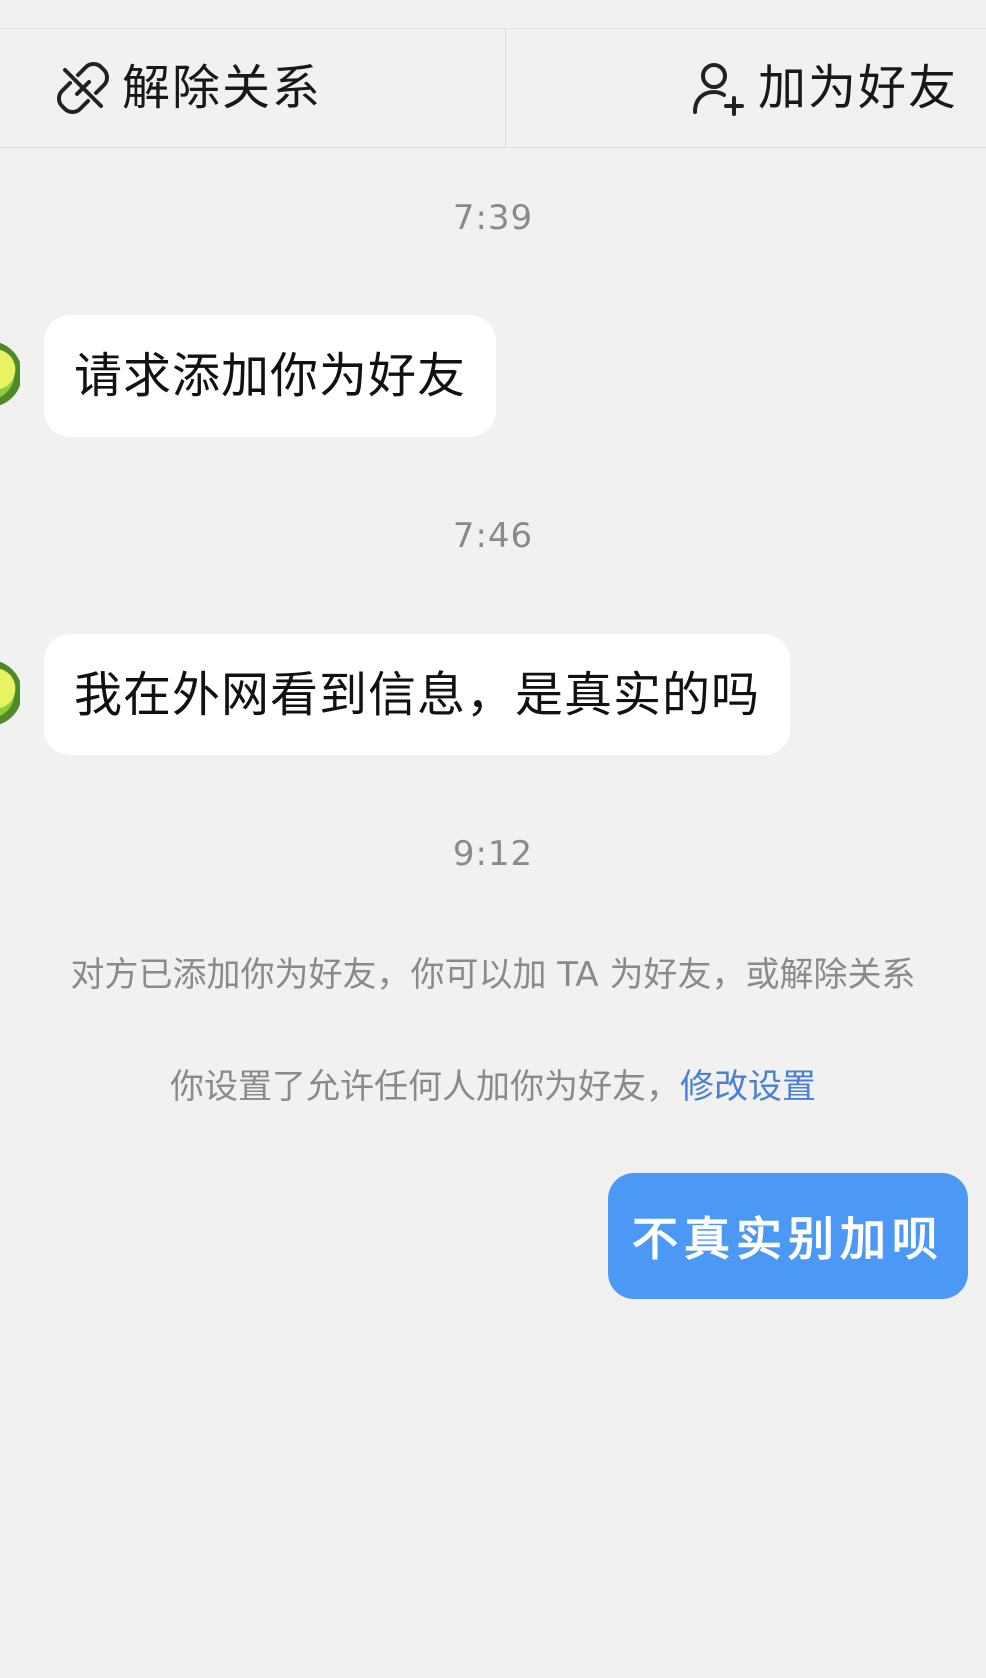  I want to click on remove-relation-label: 解除关系, so click(222, 88).